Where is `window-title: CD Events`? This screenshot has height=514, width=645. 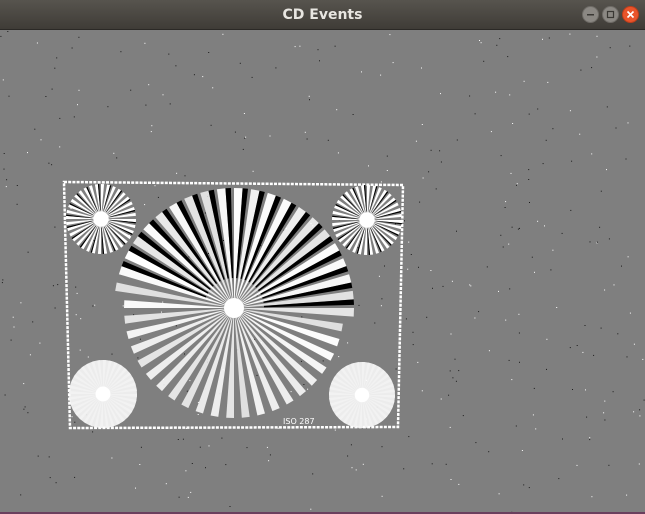
window-title: CD Events is located at coordinates (322, 15).